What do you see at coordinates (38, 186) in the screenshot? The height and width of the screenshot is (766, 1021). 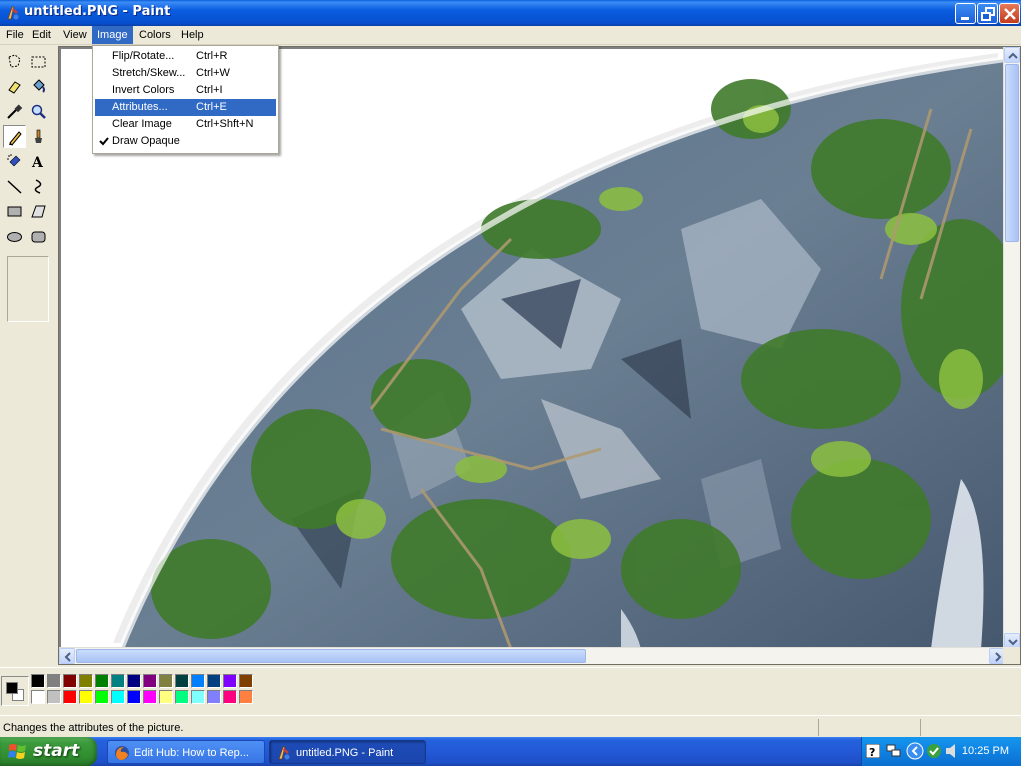 I see `curve-icon` at bounding box center [38, 186].